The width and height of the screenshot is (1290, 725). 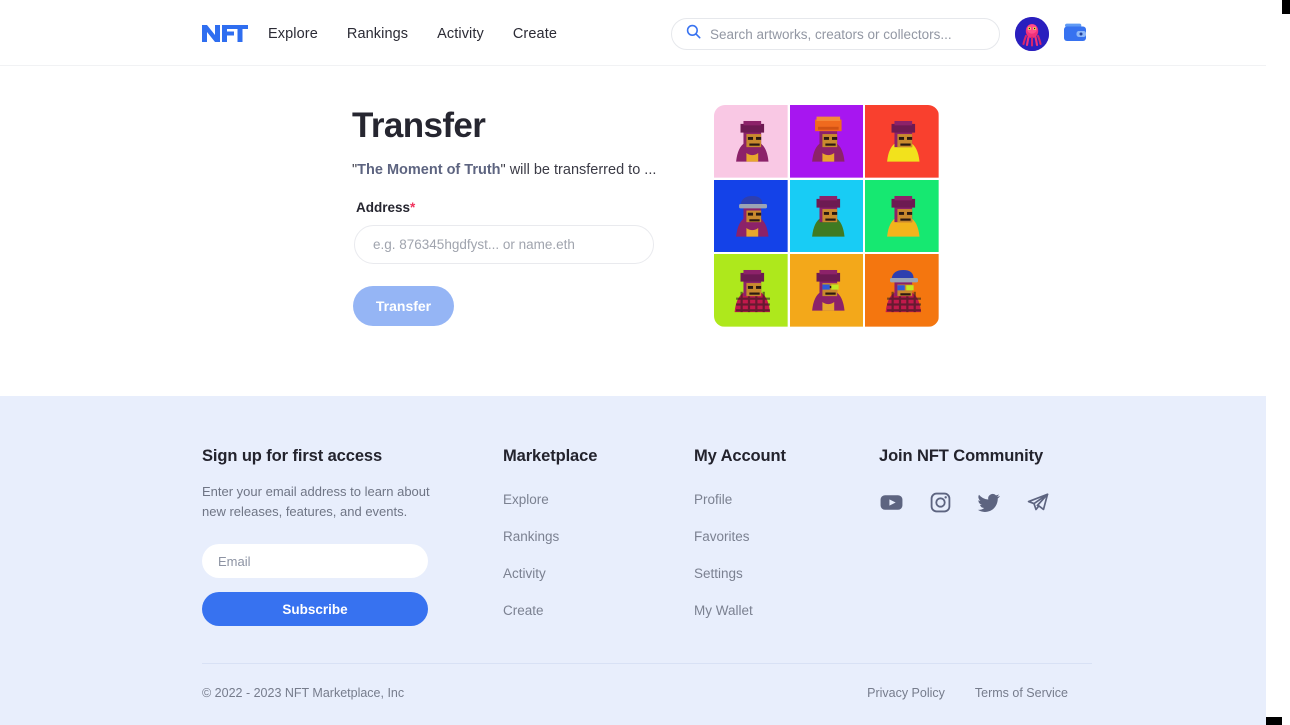 What do you see at coordinates (1286, 7) in the screenshot?
I see `window-scrollbar-top` at bounding box center [1286, 7].